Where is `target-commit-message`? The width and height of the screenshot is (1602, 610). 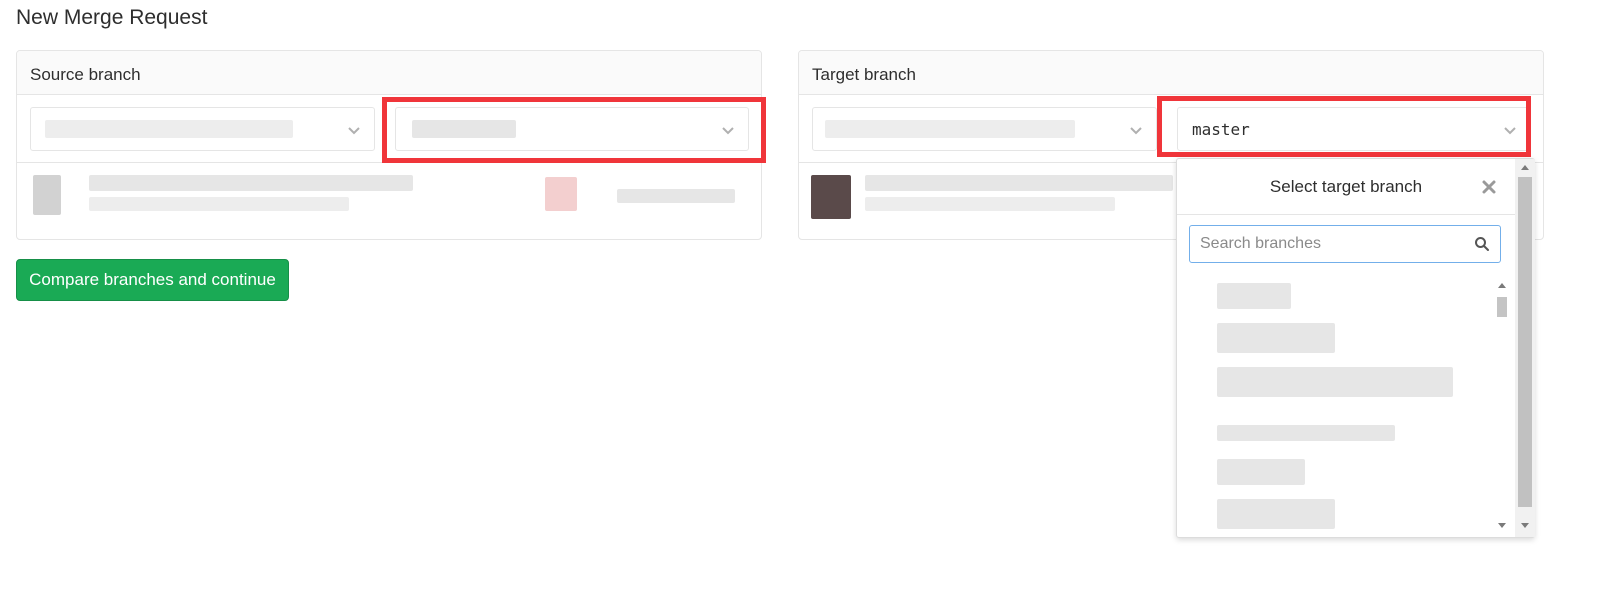
target-commit-message is located at coordinates (1019, 183).